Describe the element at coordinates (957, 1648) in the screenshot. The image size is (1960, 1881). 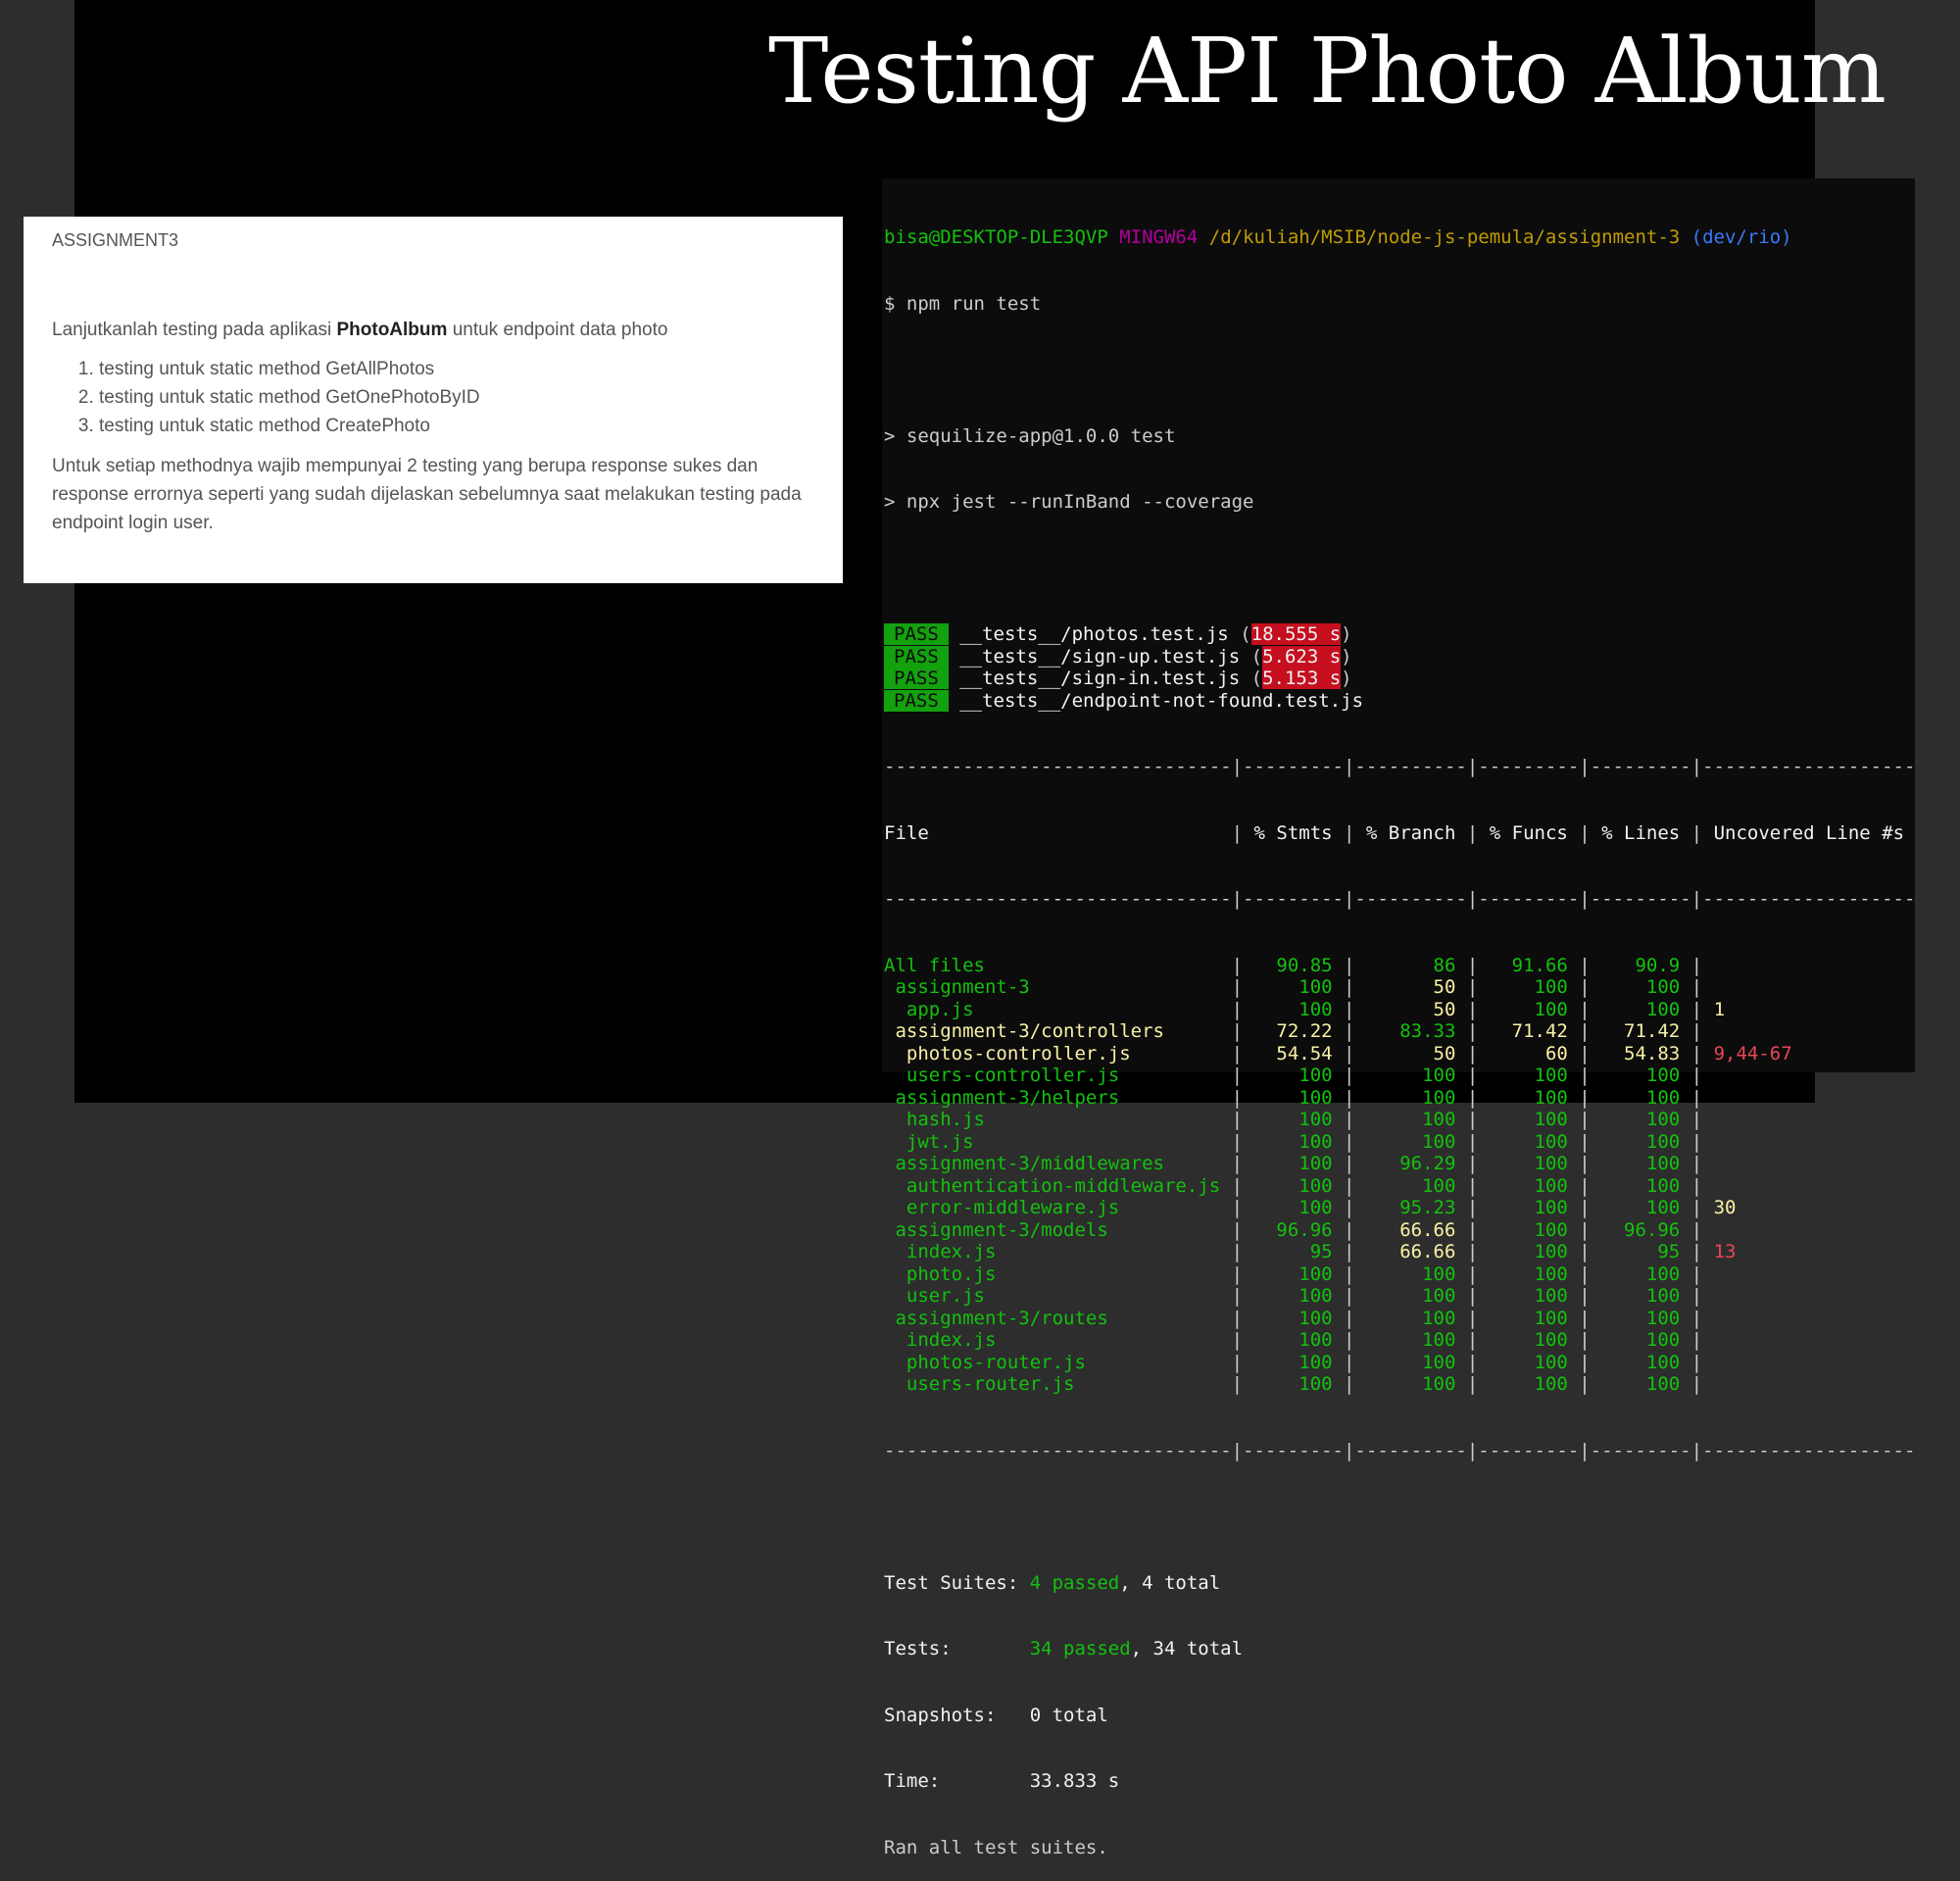
I see `summary-label: Tests:` at that location.